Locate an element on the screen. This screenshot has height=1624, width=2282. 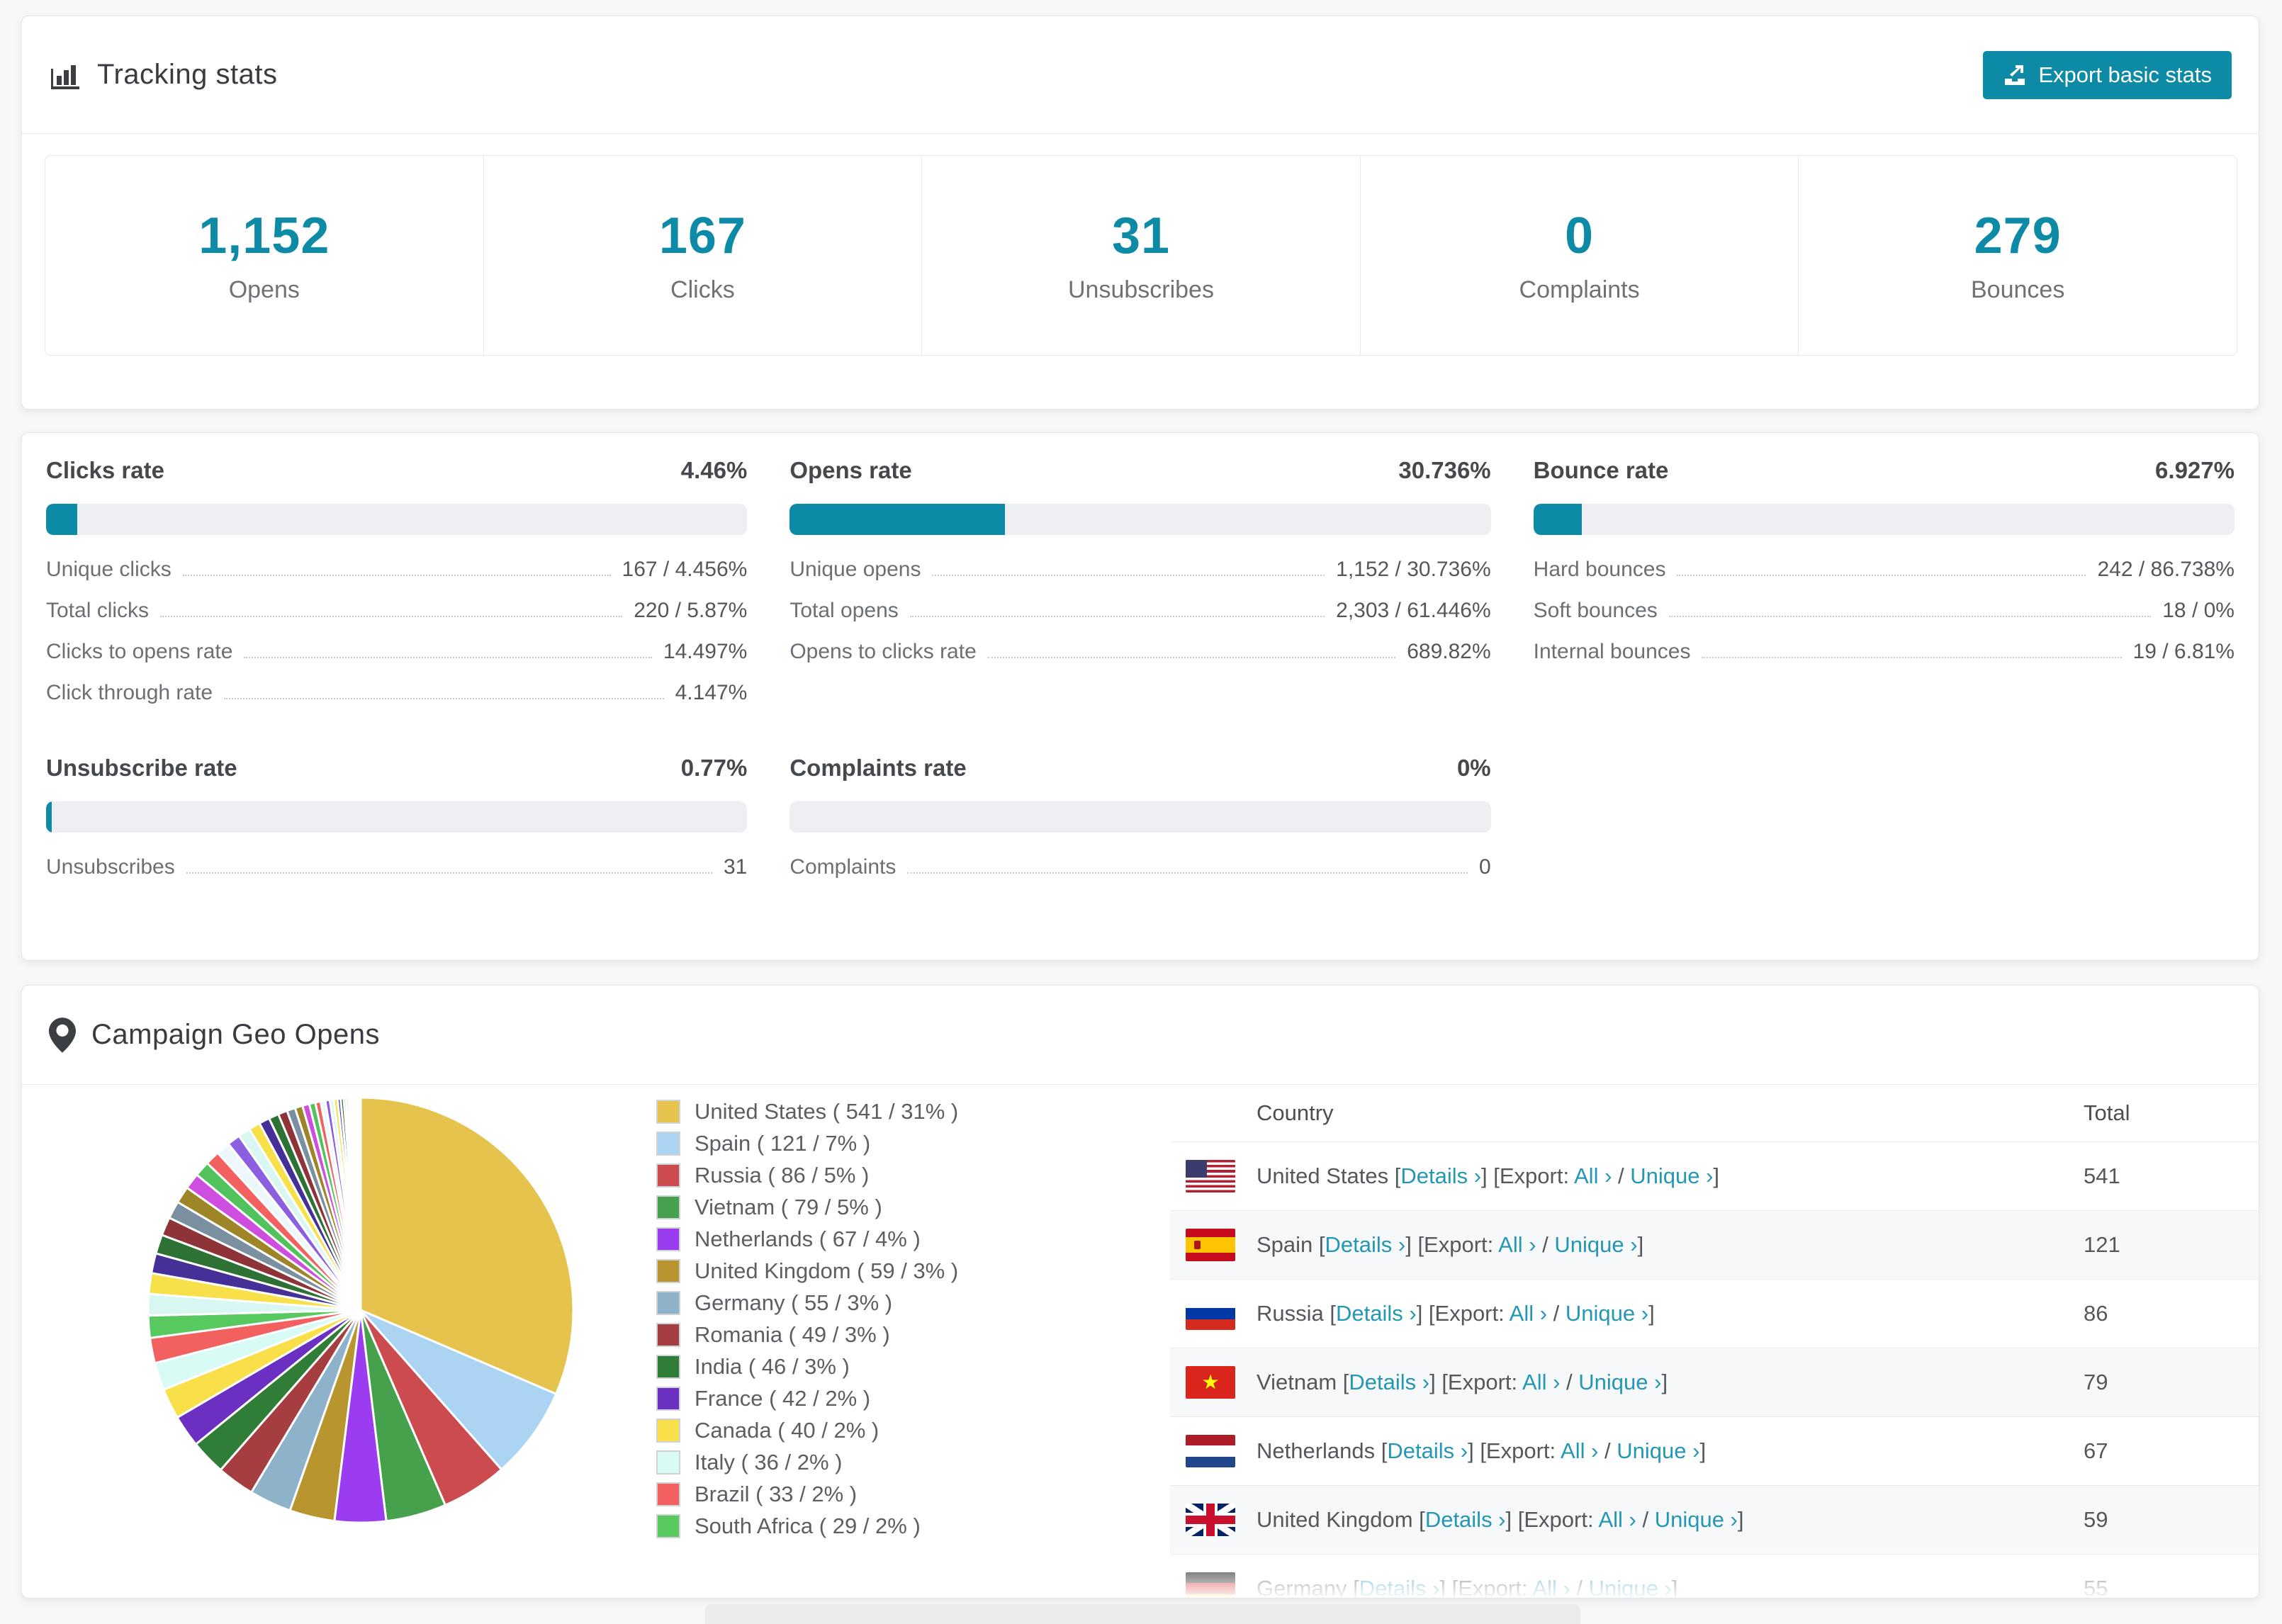
rate-head: Opens rate 30.736% is located at coordinates (1139, 470).